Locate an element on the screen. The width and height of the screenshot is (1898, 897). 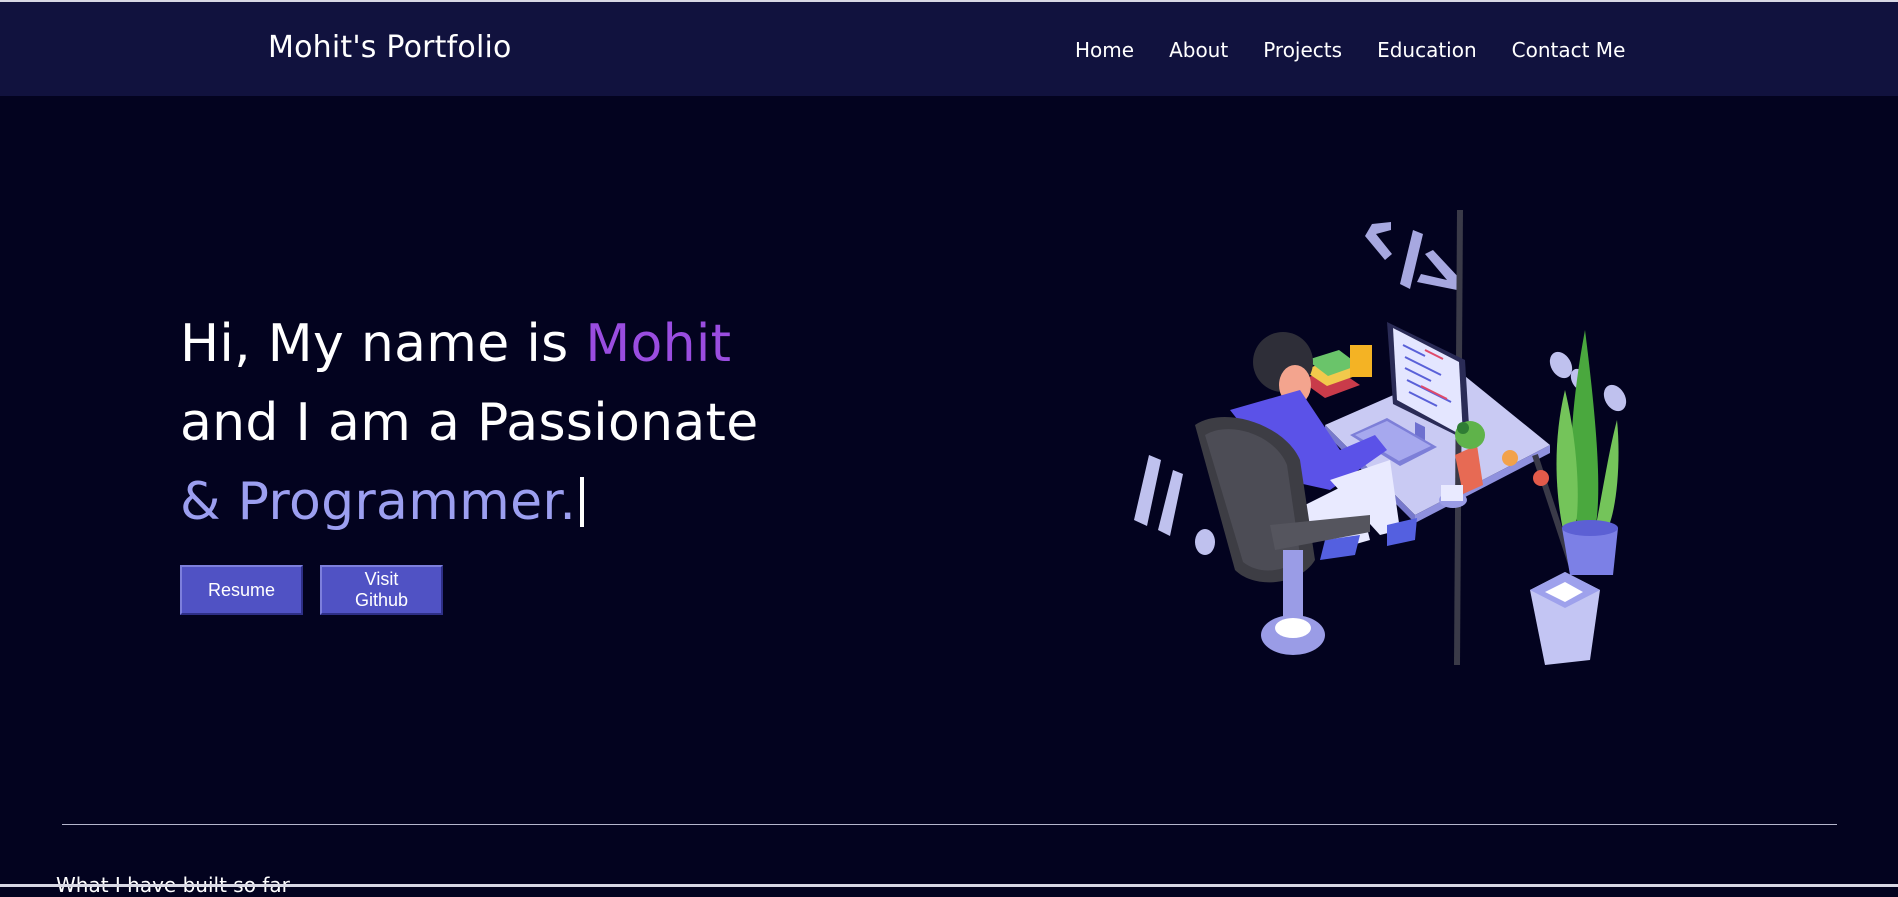
hero-line-2: and I am a Passionate is located at coordinates (469, 423).